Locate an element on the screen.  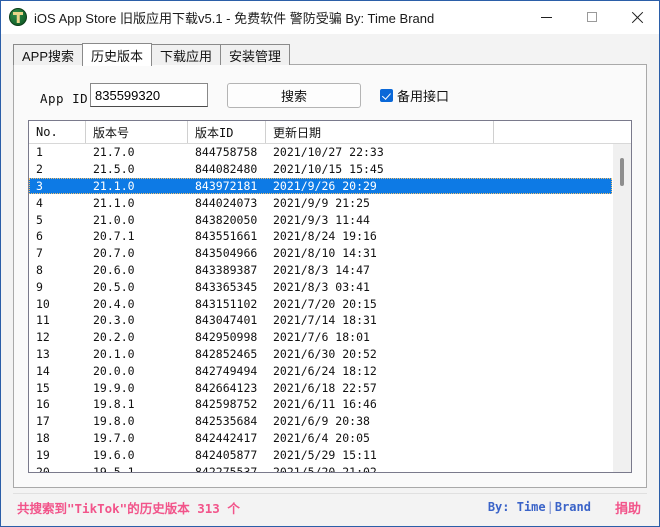
cell-version-id: 843365345 is located at coordinates (226, 286).